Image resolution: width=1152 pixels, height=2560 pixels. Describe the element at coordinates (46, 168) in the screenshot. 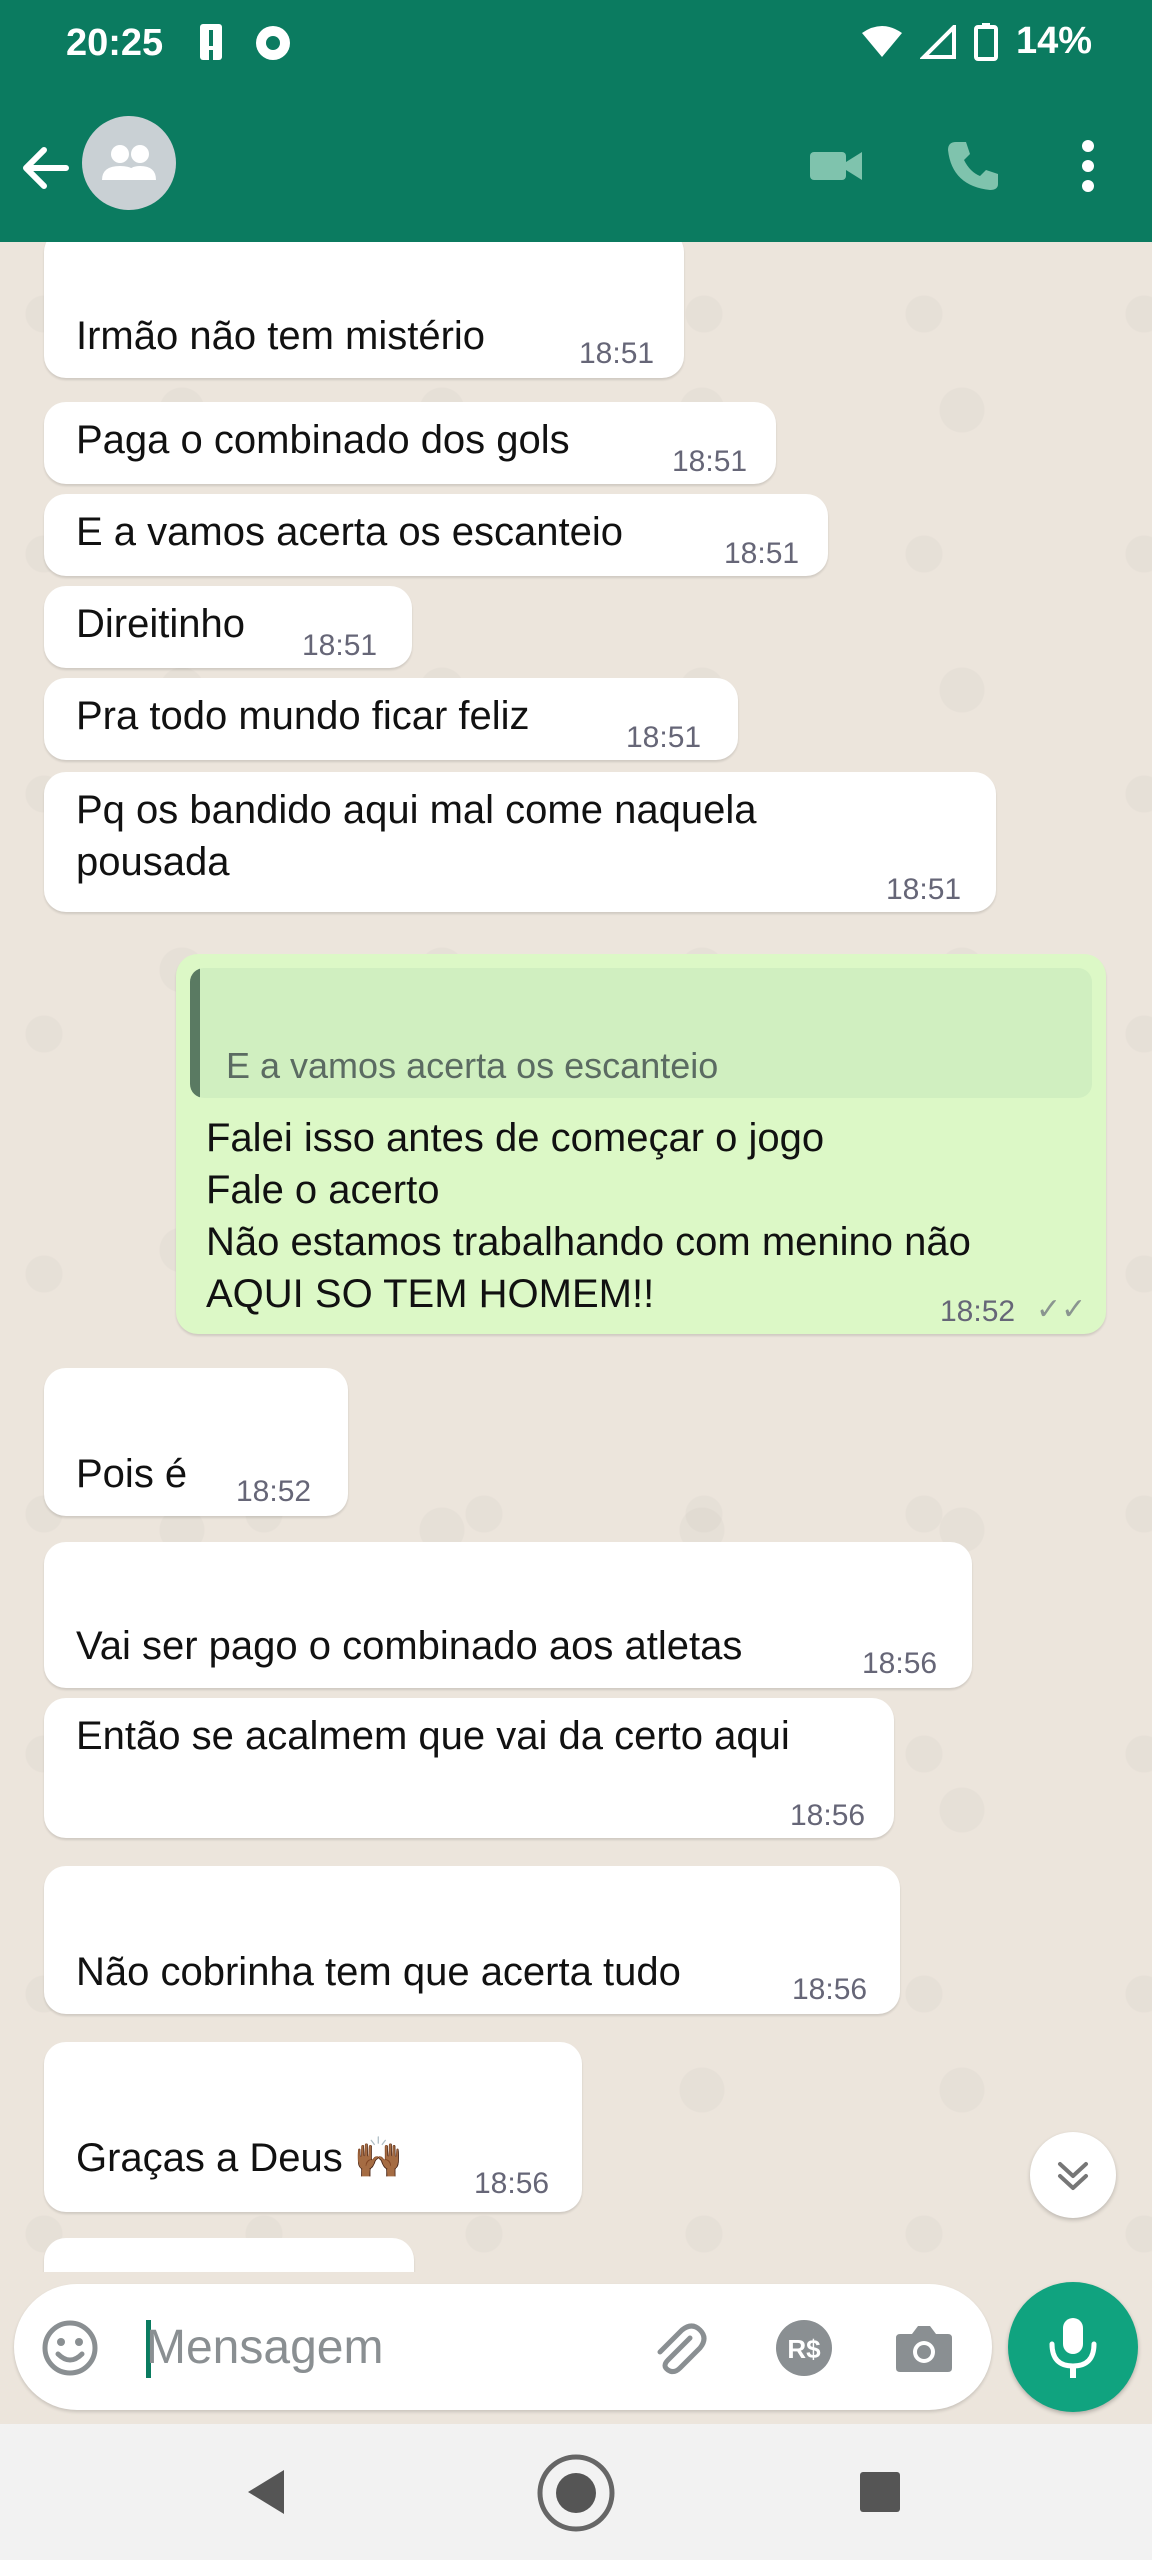

I see `back-arrow-icon` at that location.